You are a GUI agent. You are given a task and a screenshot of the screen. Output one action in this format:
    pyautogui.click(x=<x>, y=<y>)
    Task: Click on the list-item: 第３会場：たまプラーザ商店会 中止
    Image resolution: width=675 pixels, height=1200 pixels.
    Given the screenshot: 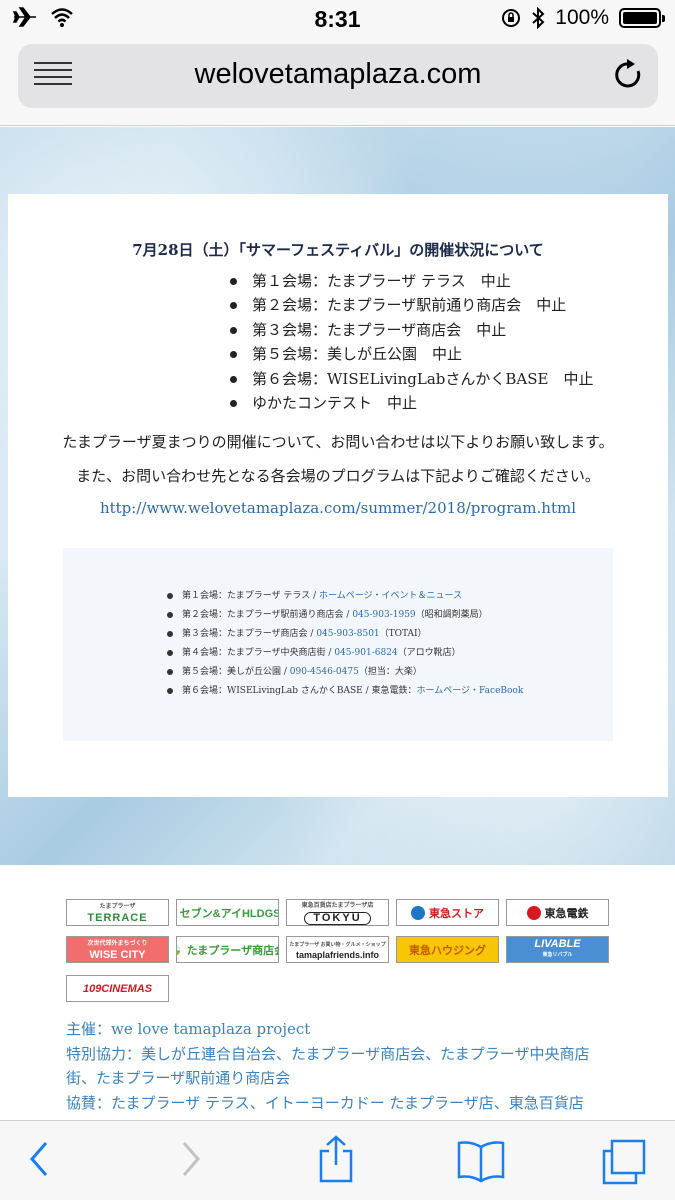 What is the action you would take?
    pyautogui.click(x=409, y=330)
    